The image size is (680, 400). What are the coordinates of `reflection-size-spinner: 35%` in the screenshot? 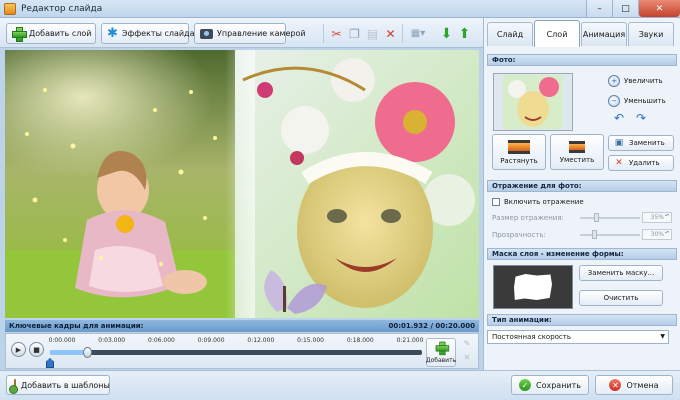 It's located at (657, 217).